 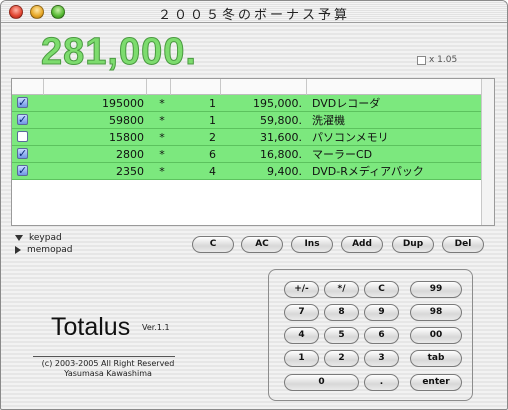 I want to click on header-name-column, so click(x=394, y=87).